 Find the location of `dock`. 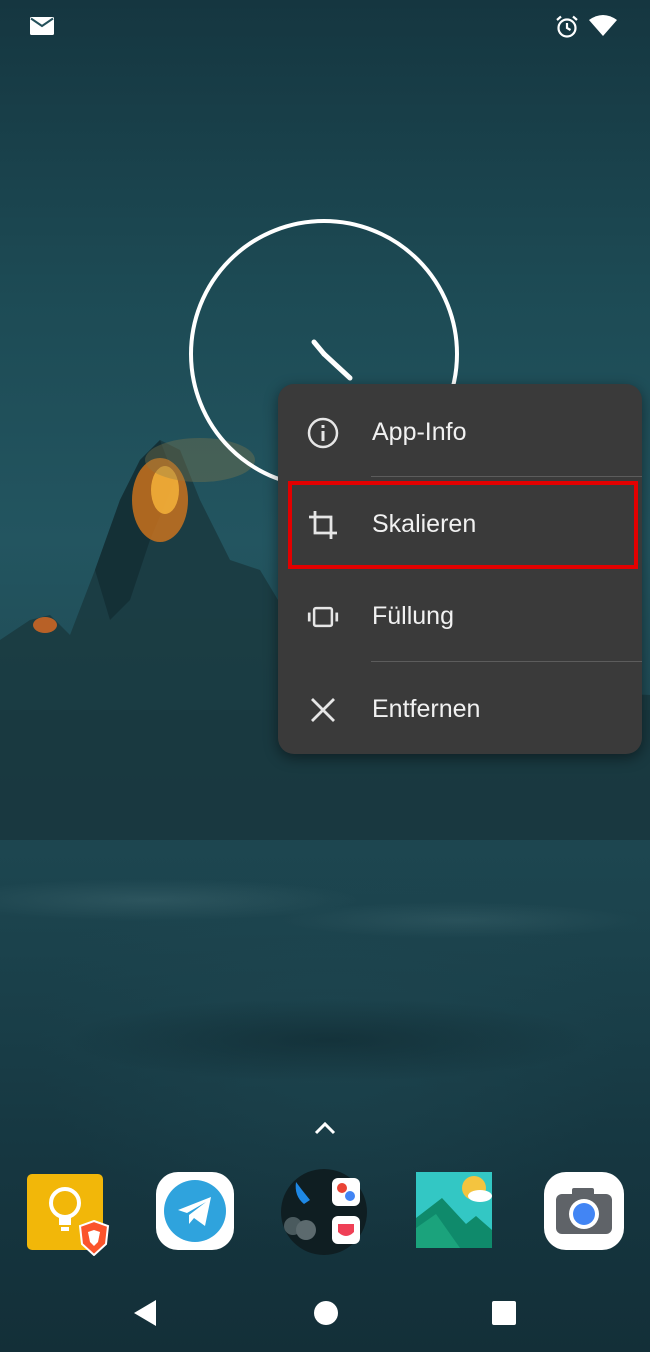

dock is located at coordinates (325, 1213).